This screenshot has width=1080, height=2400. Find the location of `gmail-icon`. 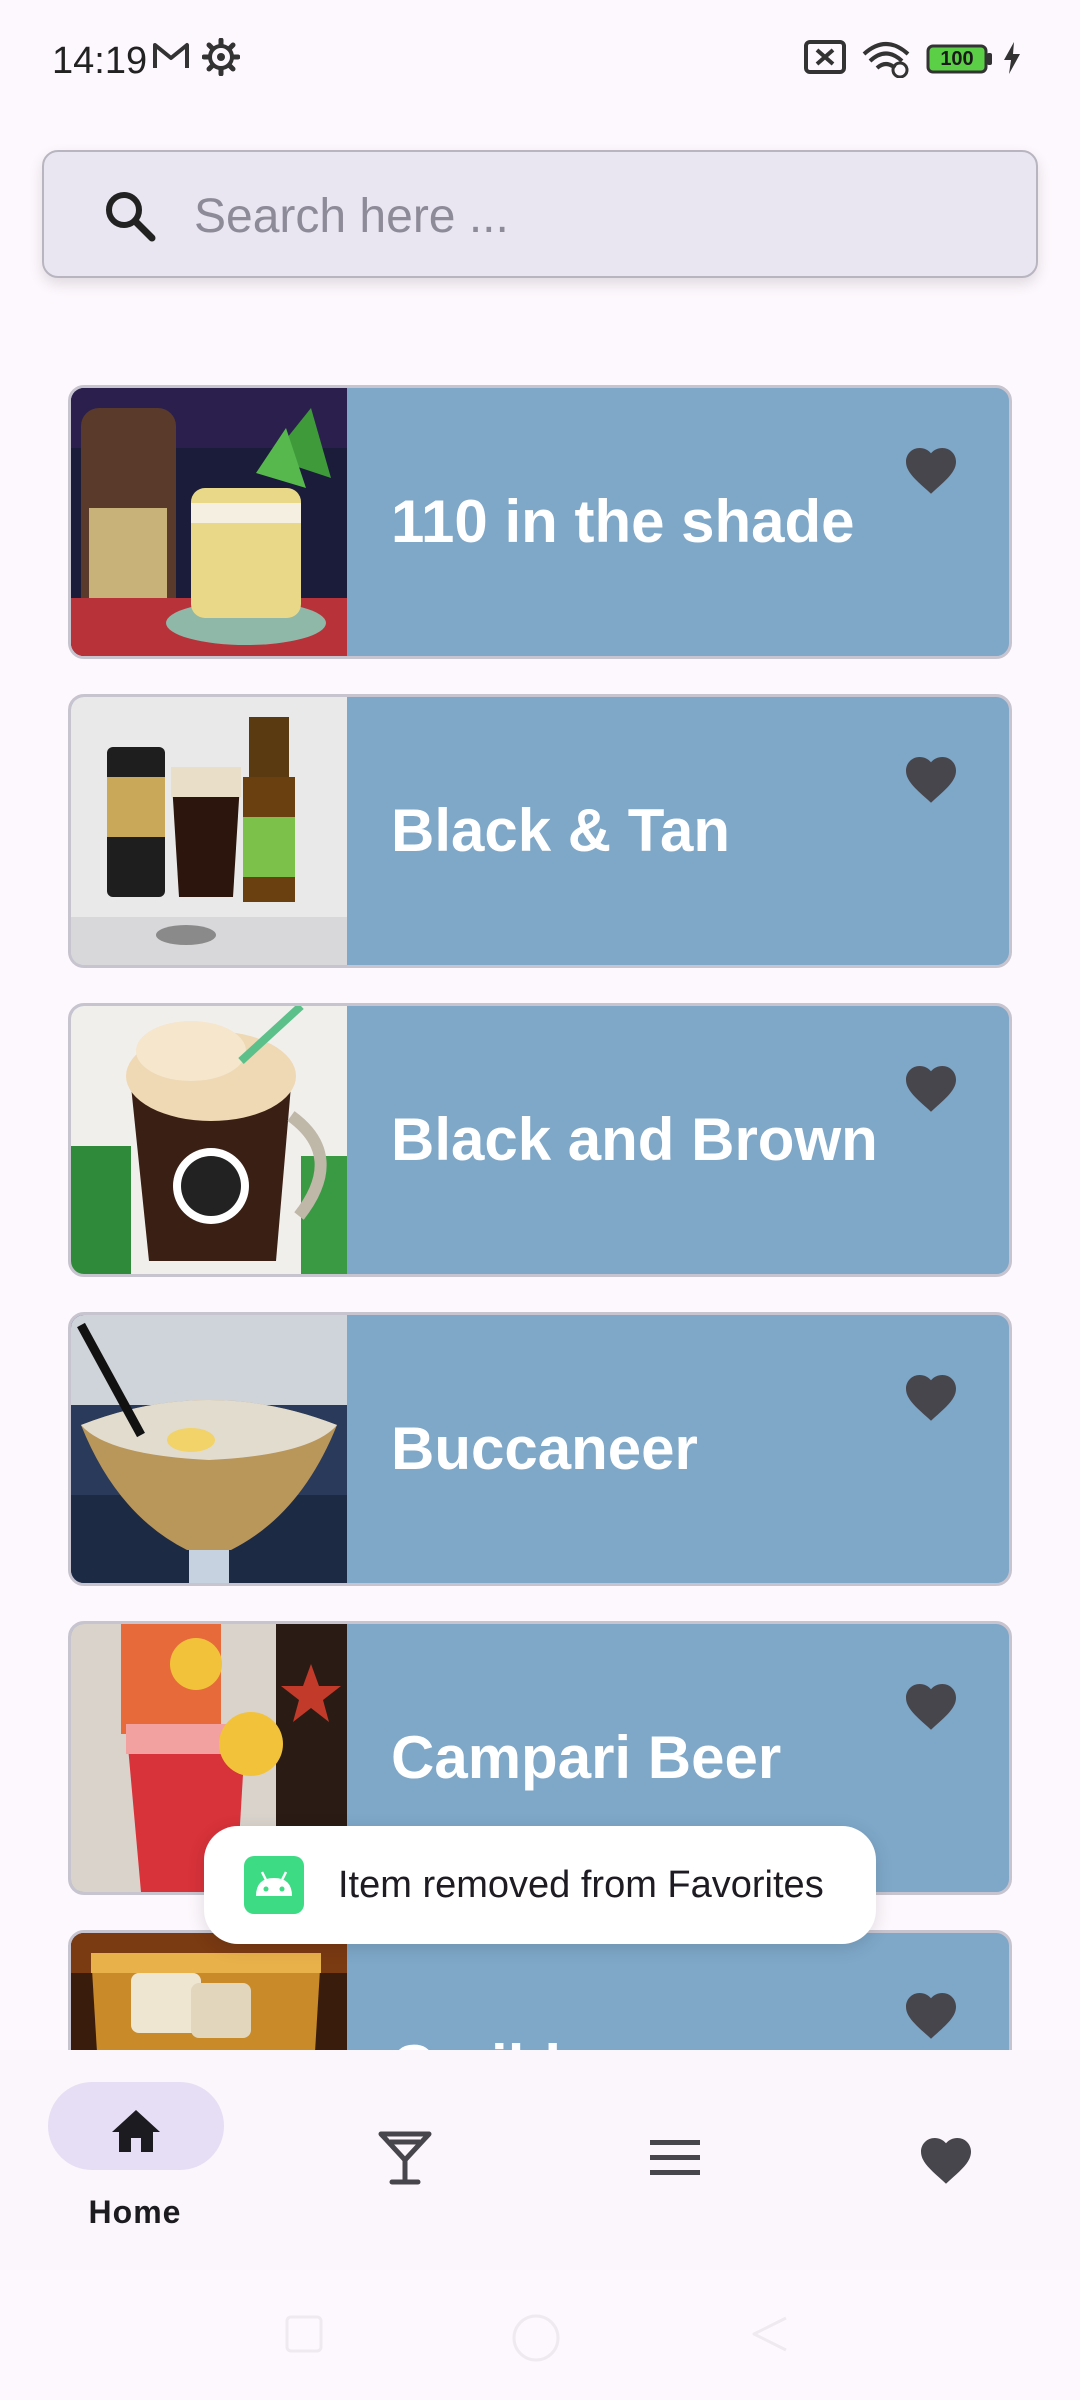

gmail-icon is located at coordinates (171, 58).